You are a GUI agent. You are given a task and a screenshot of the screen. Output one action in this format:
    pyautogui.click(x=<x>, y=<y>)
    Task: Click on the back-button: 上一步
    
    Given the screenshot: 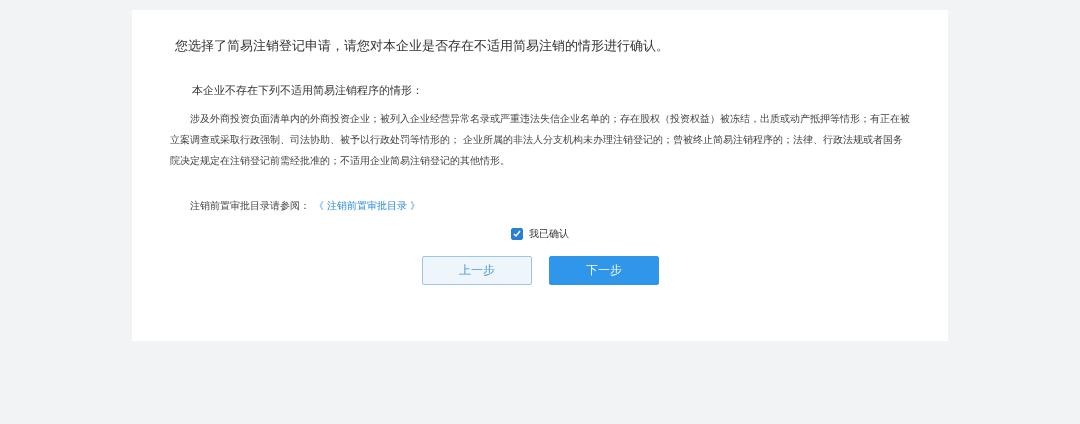 What is the action you would take?
    pyautogui.click(x=476, y=270)
    